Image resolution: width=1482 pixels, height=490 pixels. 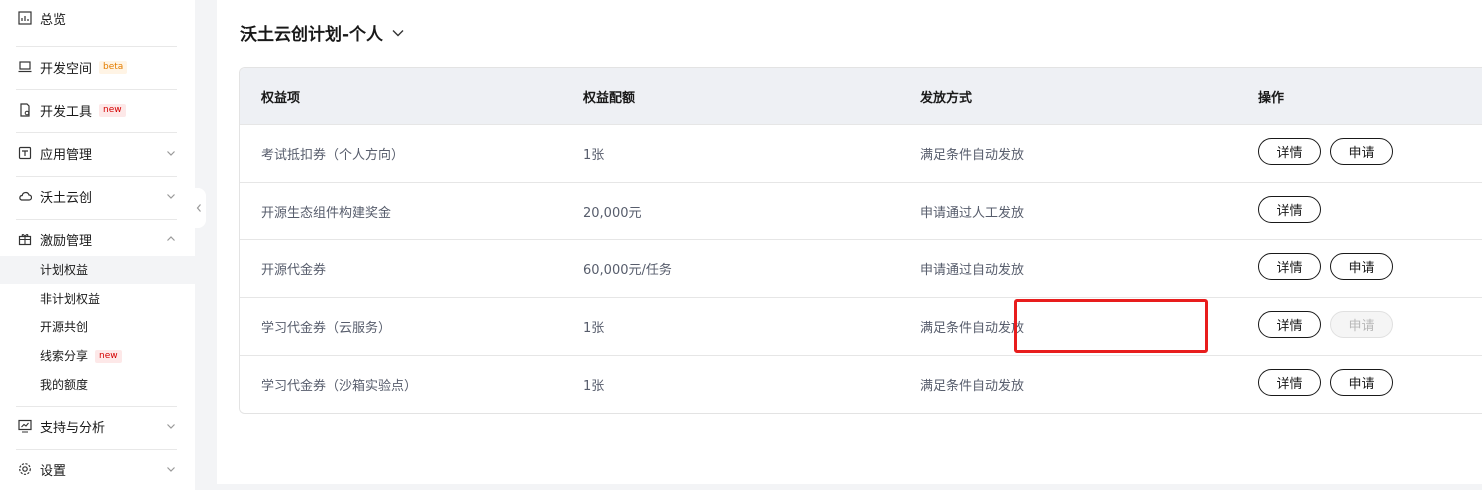 What do you see at coordinates (1271, 98) in the screenshot?
I see `column-header-actions: 操作` at bounding box center [1271, 98].